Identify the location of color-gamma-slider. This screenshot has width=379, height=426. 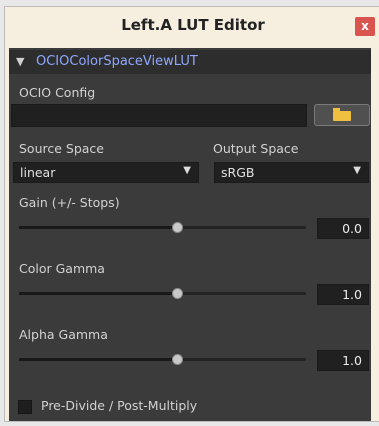
(162, 293).